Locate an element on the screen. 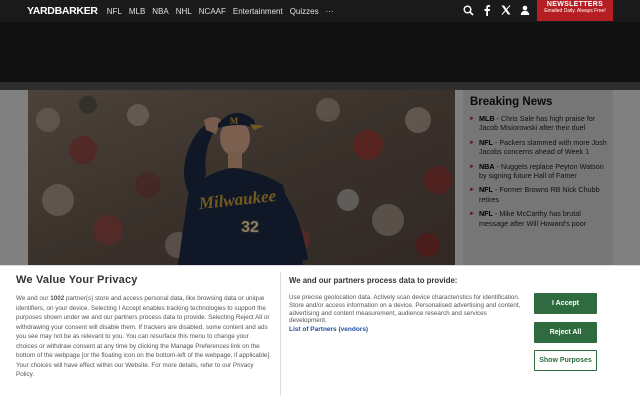  nav-link-nba: NBA is located at coordinates (160, 11).